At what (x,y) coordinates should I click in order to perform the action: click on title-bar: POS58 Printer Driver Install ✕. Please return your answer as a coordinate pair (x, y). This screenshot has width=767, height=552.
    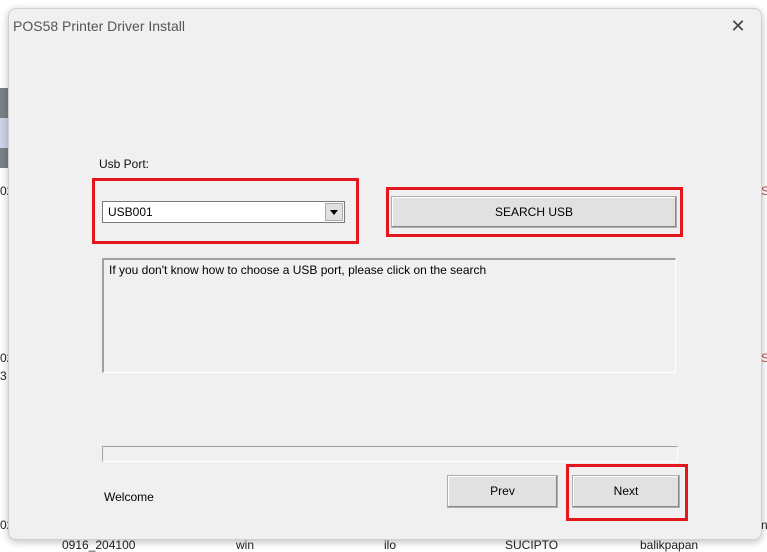
    Looking at the image, I should click on (385, 26).